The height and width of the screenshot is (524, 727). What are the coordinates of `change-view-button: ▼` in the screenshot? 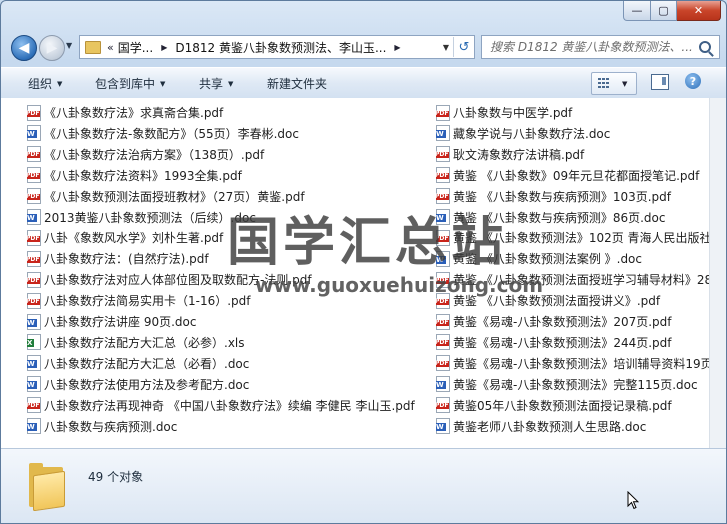 It's located at (614, 83).